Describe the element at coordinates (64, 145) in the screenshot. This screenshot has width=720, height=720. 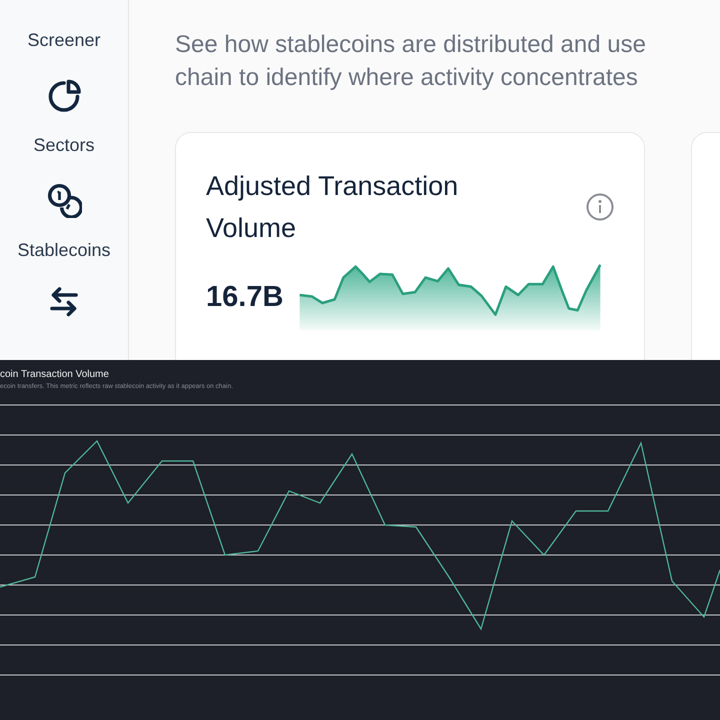
I see `sidebar-item: Sectors` at that location.